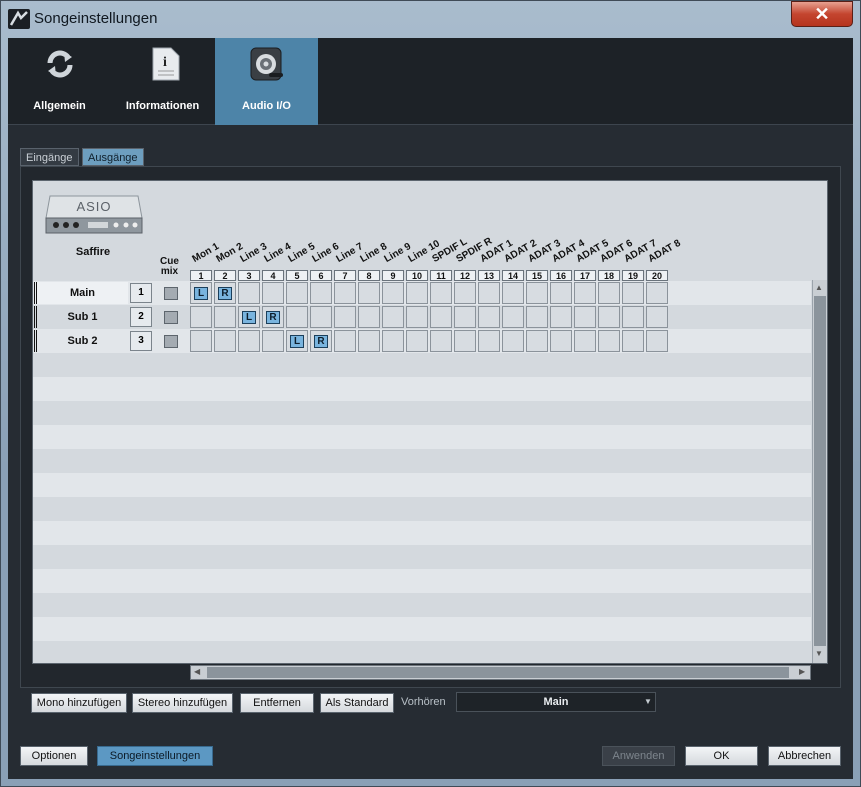 This screenshot has height=787, width=861. I want to click on tab-audio-io: Audio I/O, so click(266, 81).